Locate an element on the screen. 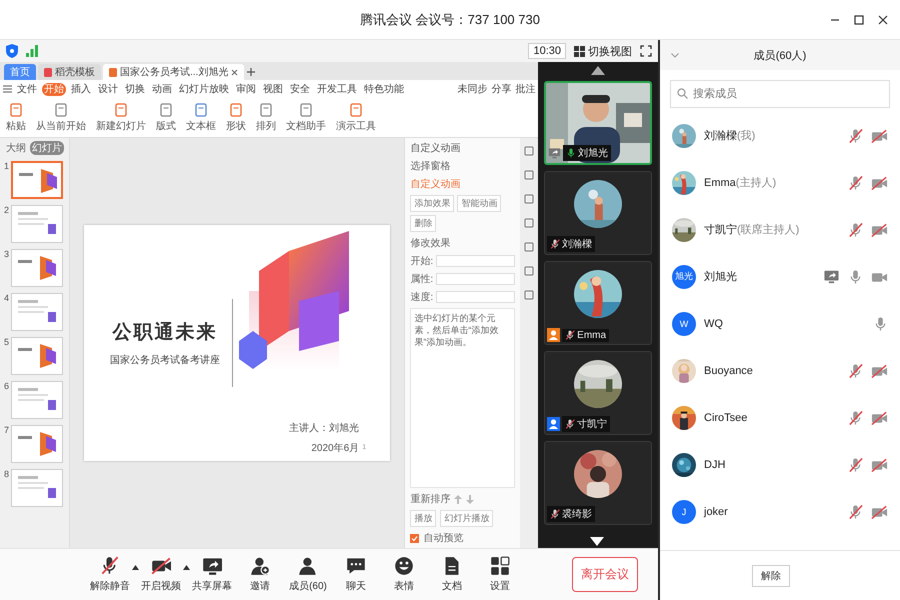 The width and height of the screenshot is (900, 600). menu-tab: 文件 is located at coordinates (27, 89).